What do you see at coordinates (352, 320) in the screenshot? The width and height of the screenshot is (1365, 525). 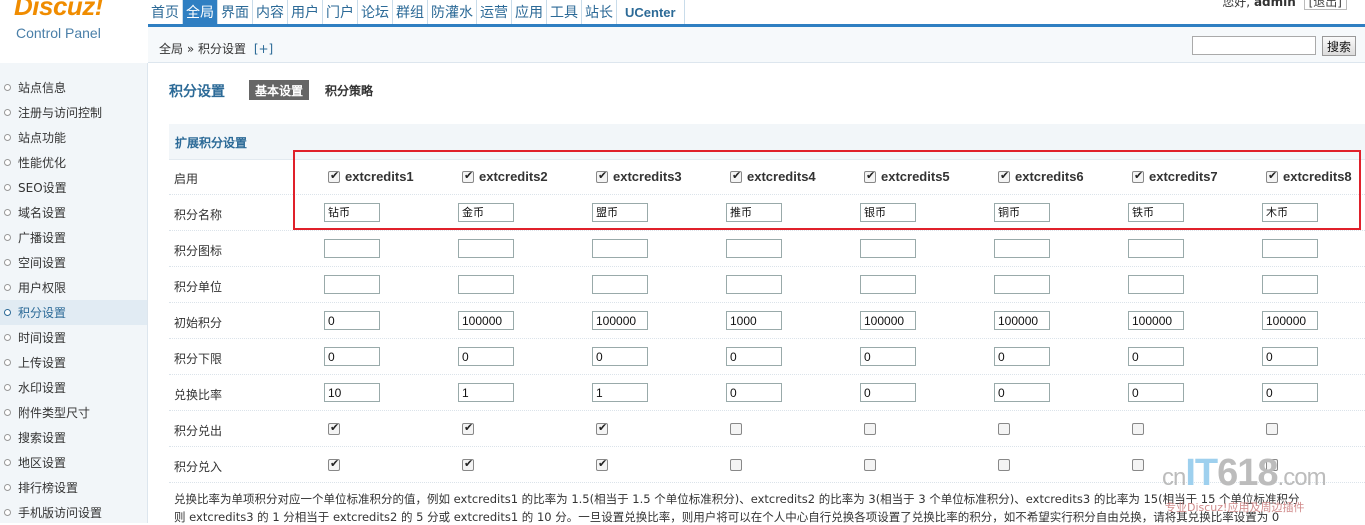 I see `credit-initial-input: 0` at bounding box center [352, 320].